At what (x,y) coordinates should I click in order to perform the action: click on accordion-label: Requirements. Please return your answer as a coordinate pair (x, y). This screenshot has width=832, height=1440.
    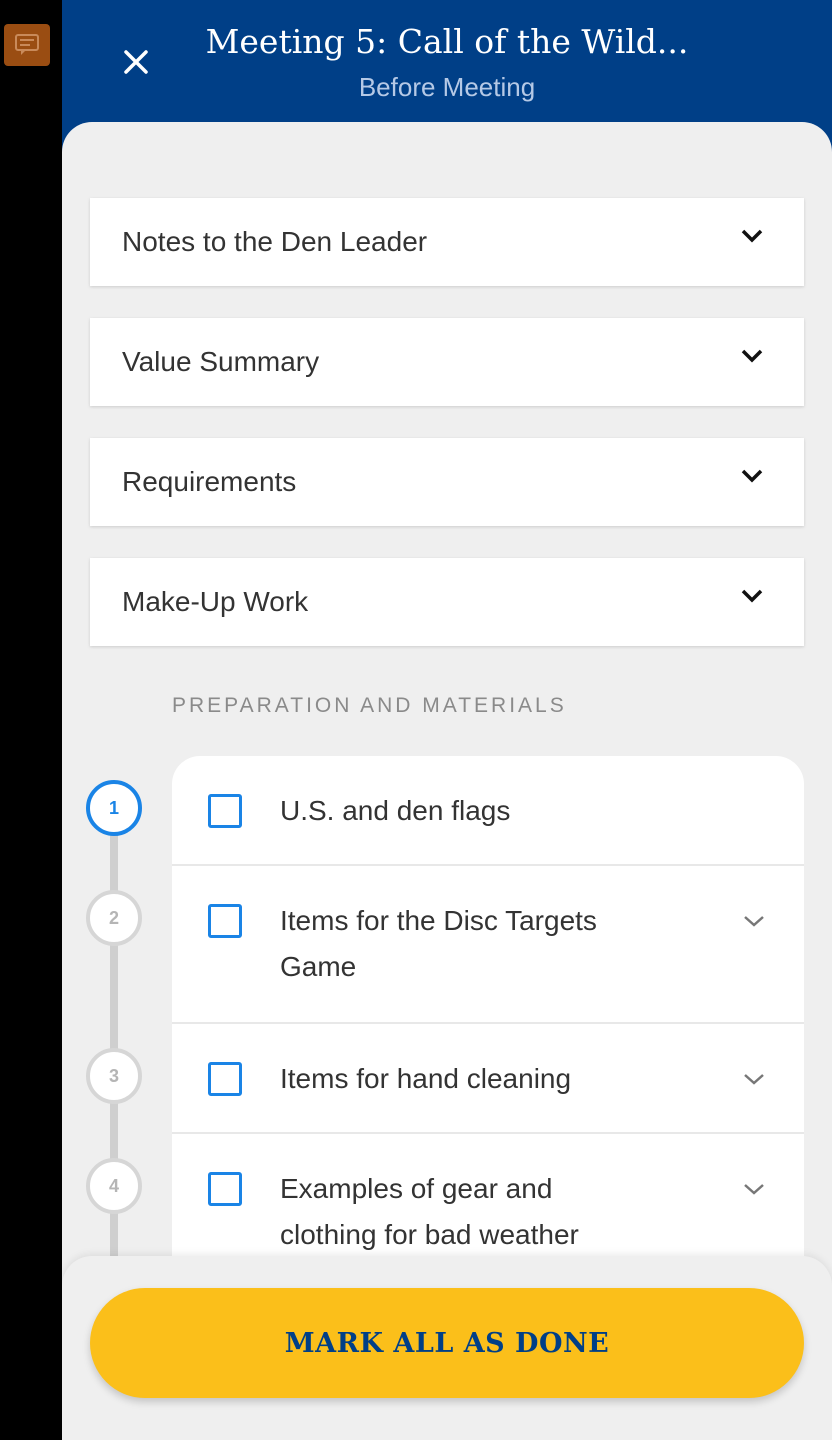
    Looking at the image, I should click on (209, 481).